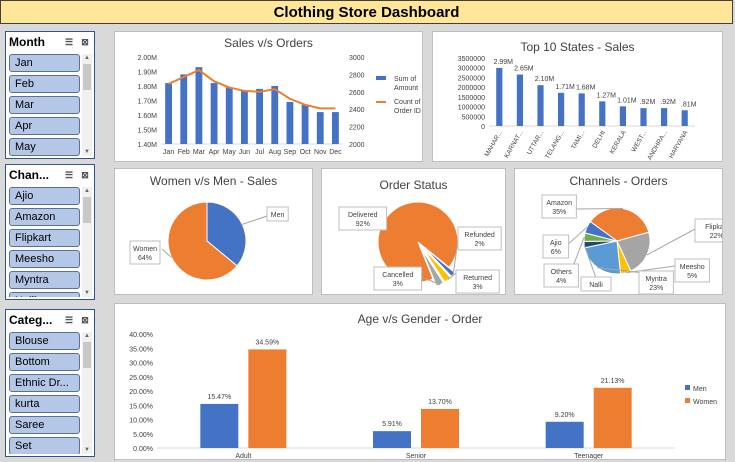  Describe the element at coordinates (44, 126) in the screenshot. I see `slicer-item-month: Apr` at that location.